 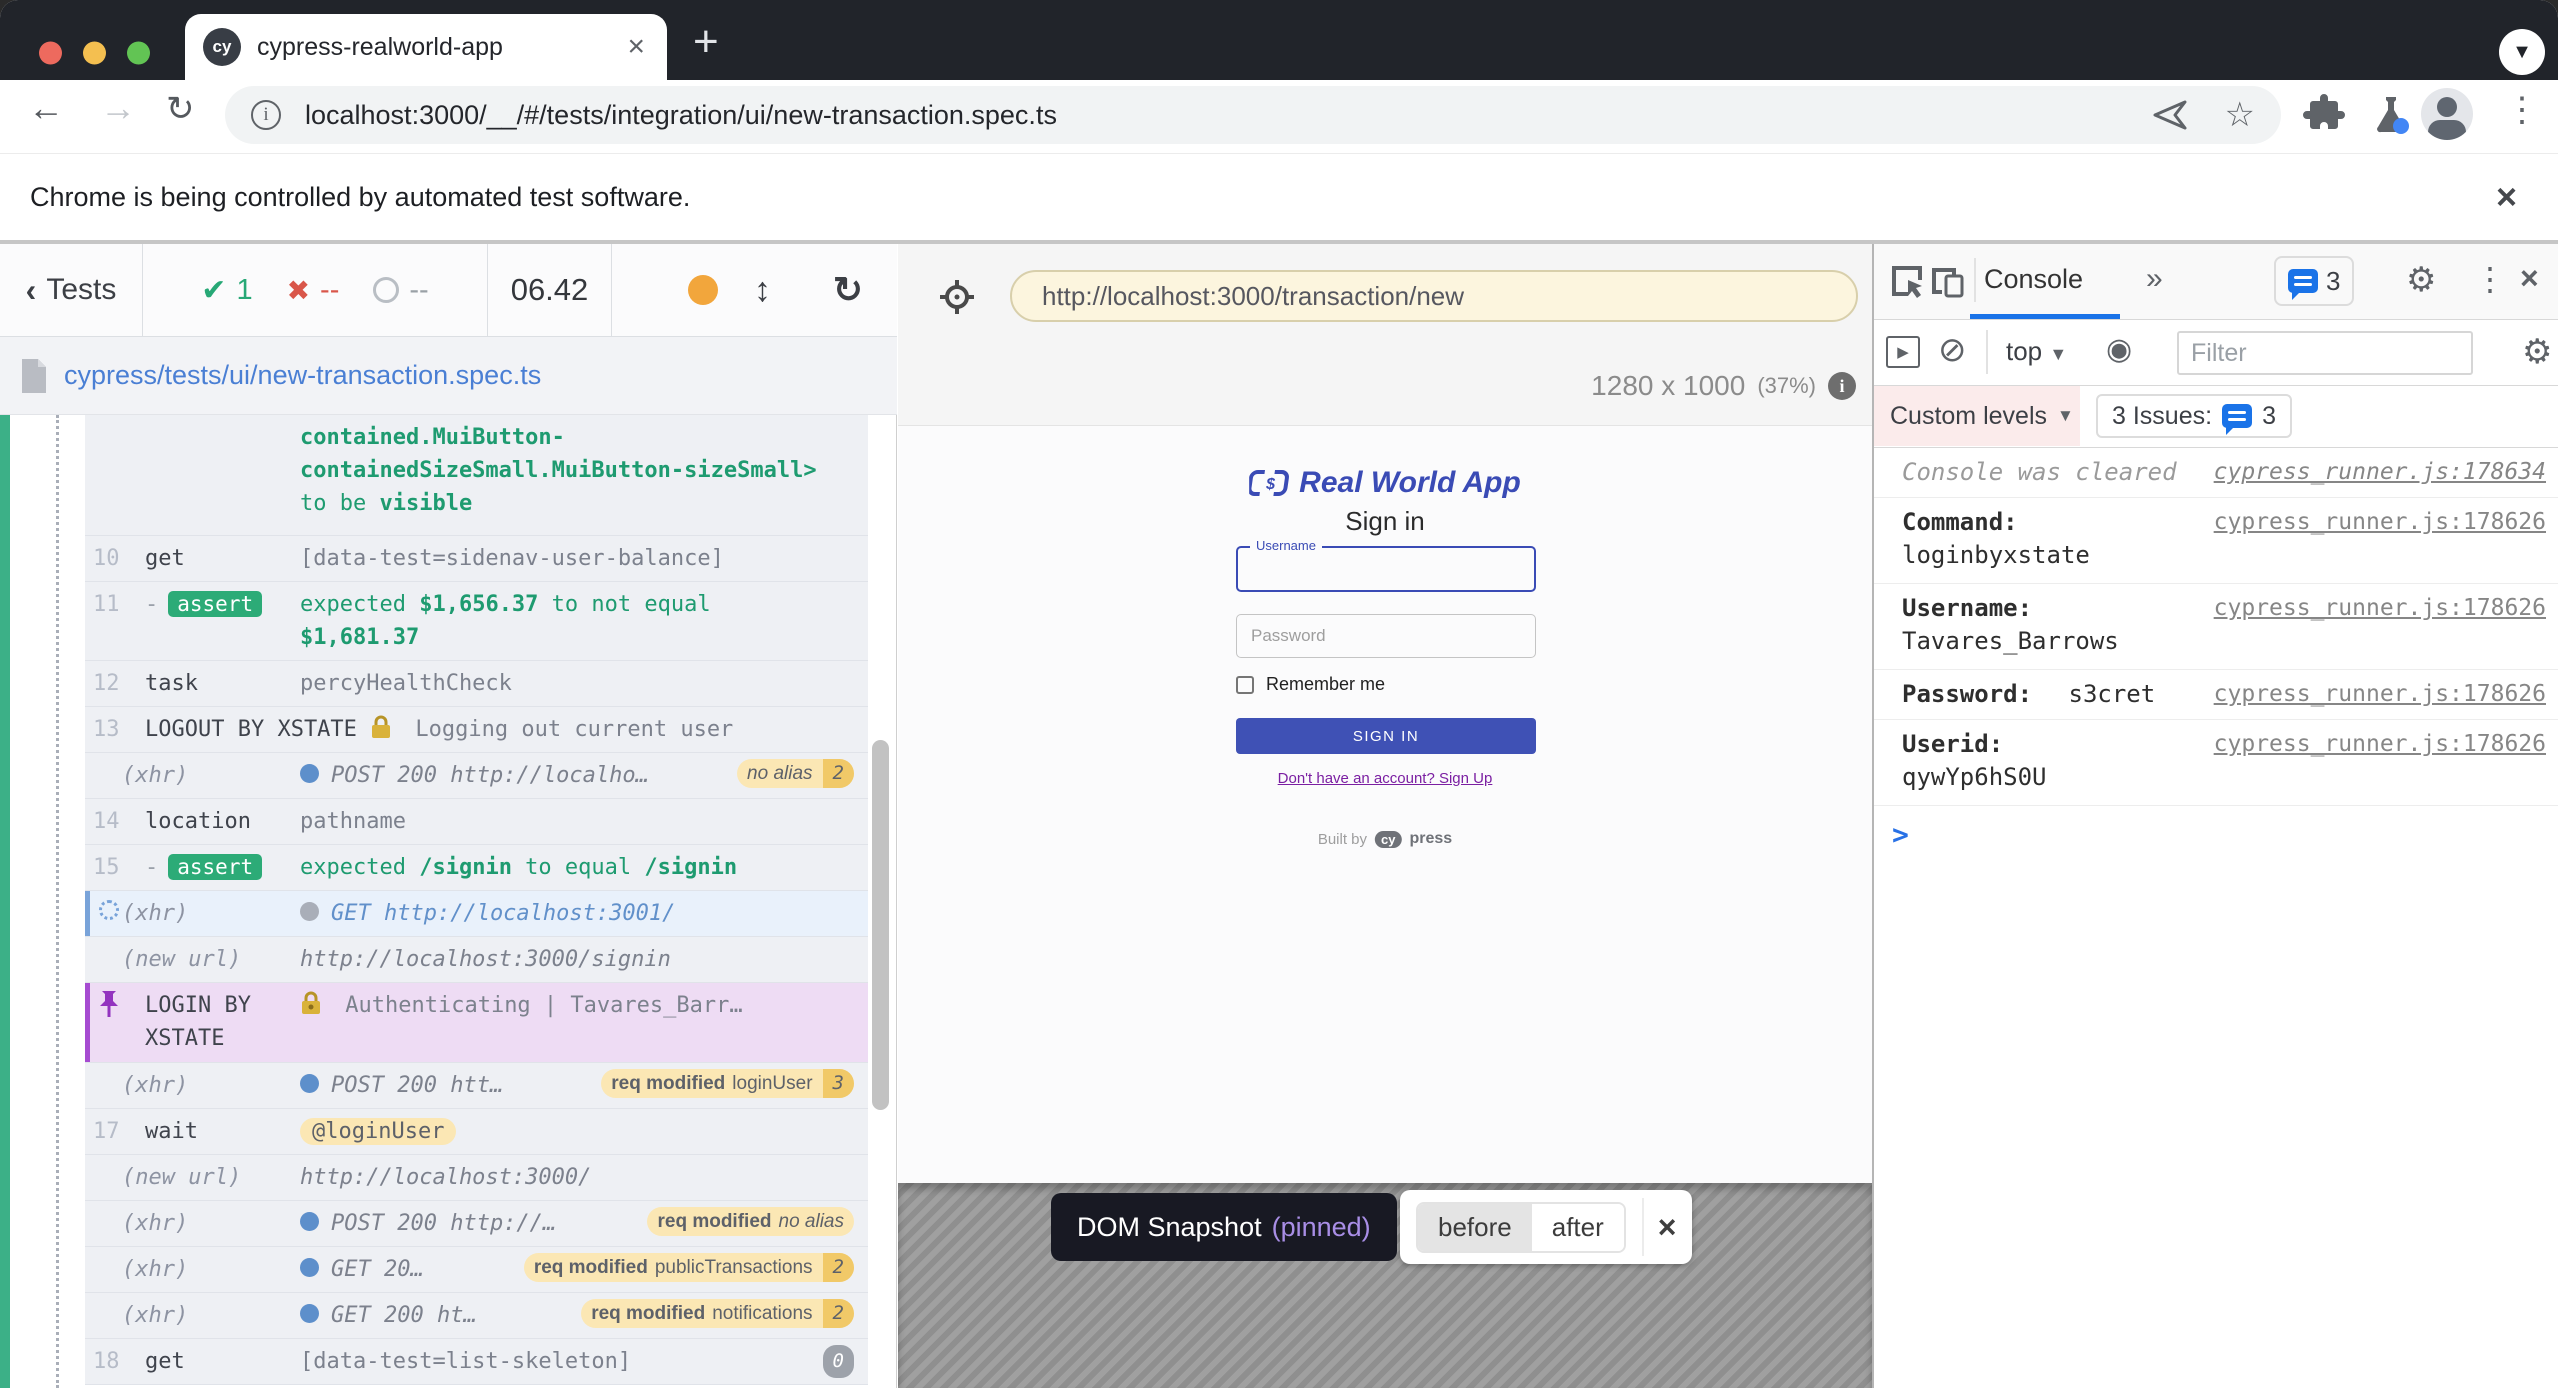 I want to click on username-field: Username, so click(x=1386, y=565).